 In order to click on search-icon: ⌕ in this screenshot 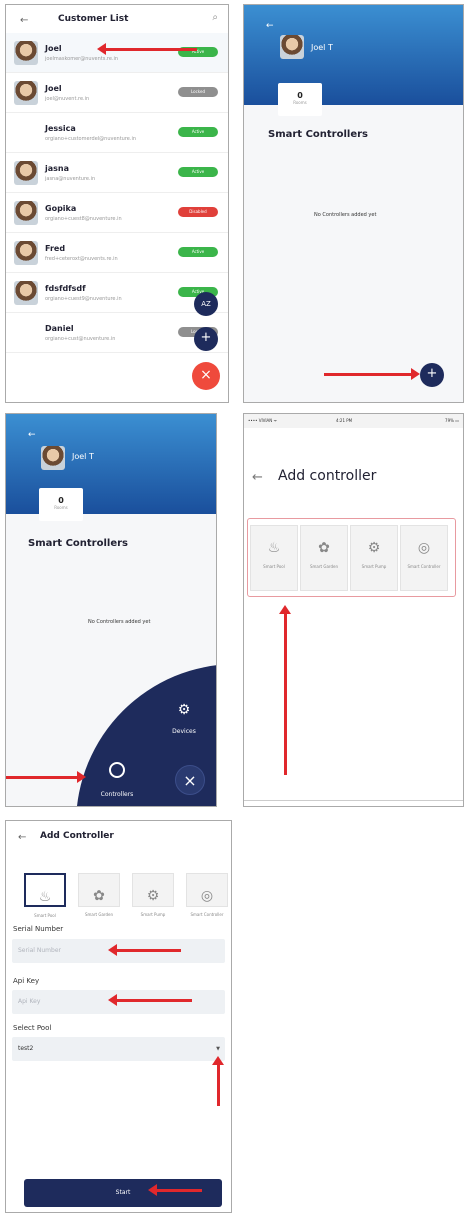, I will do `click(215, 17)`.